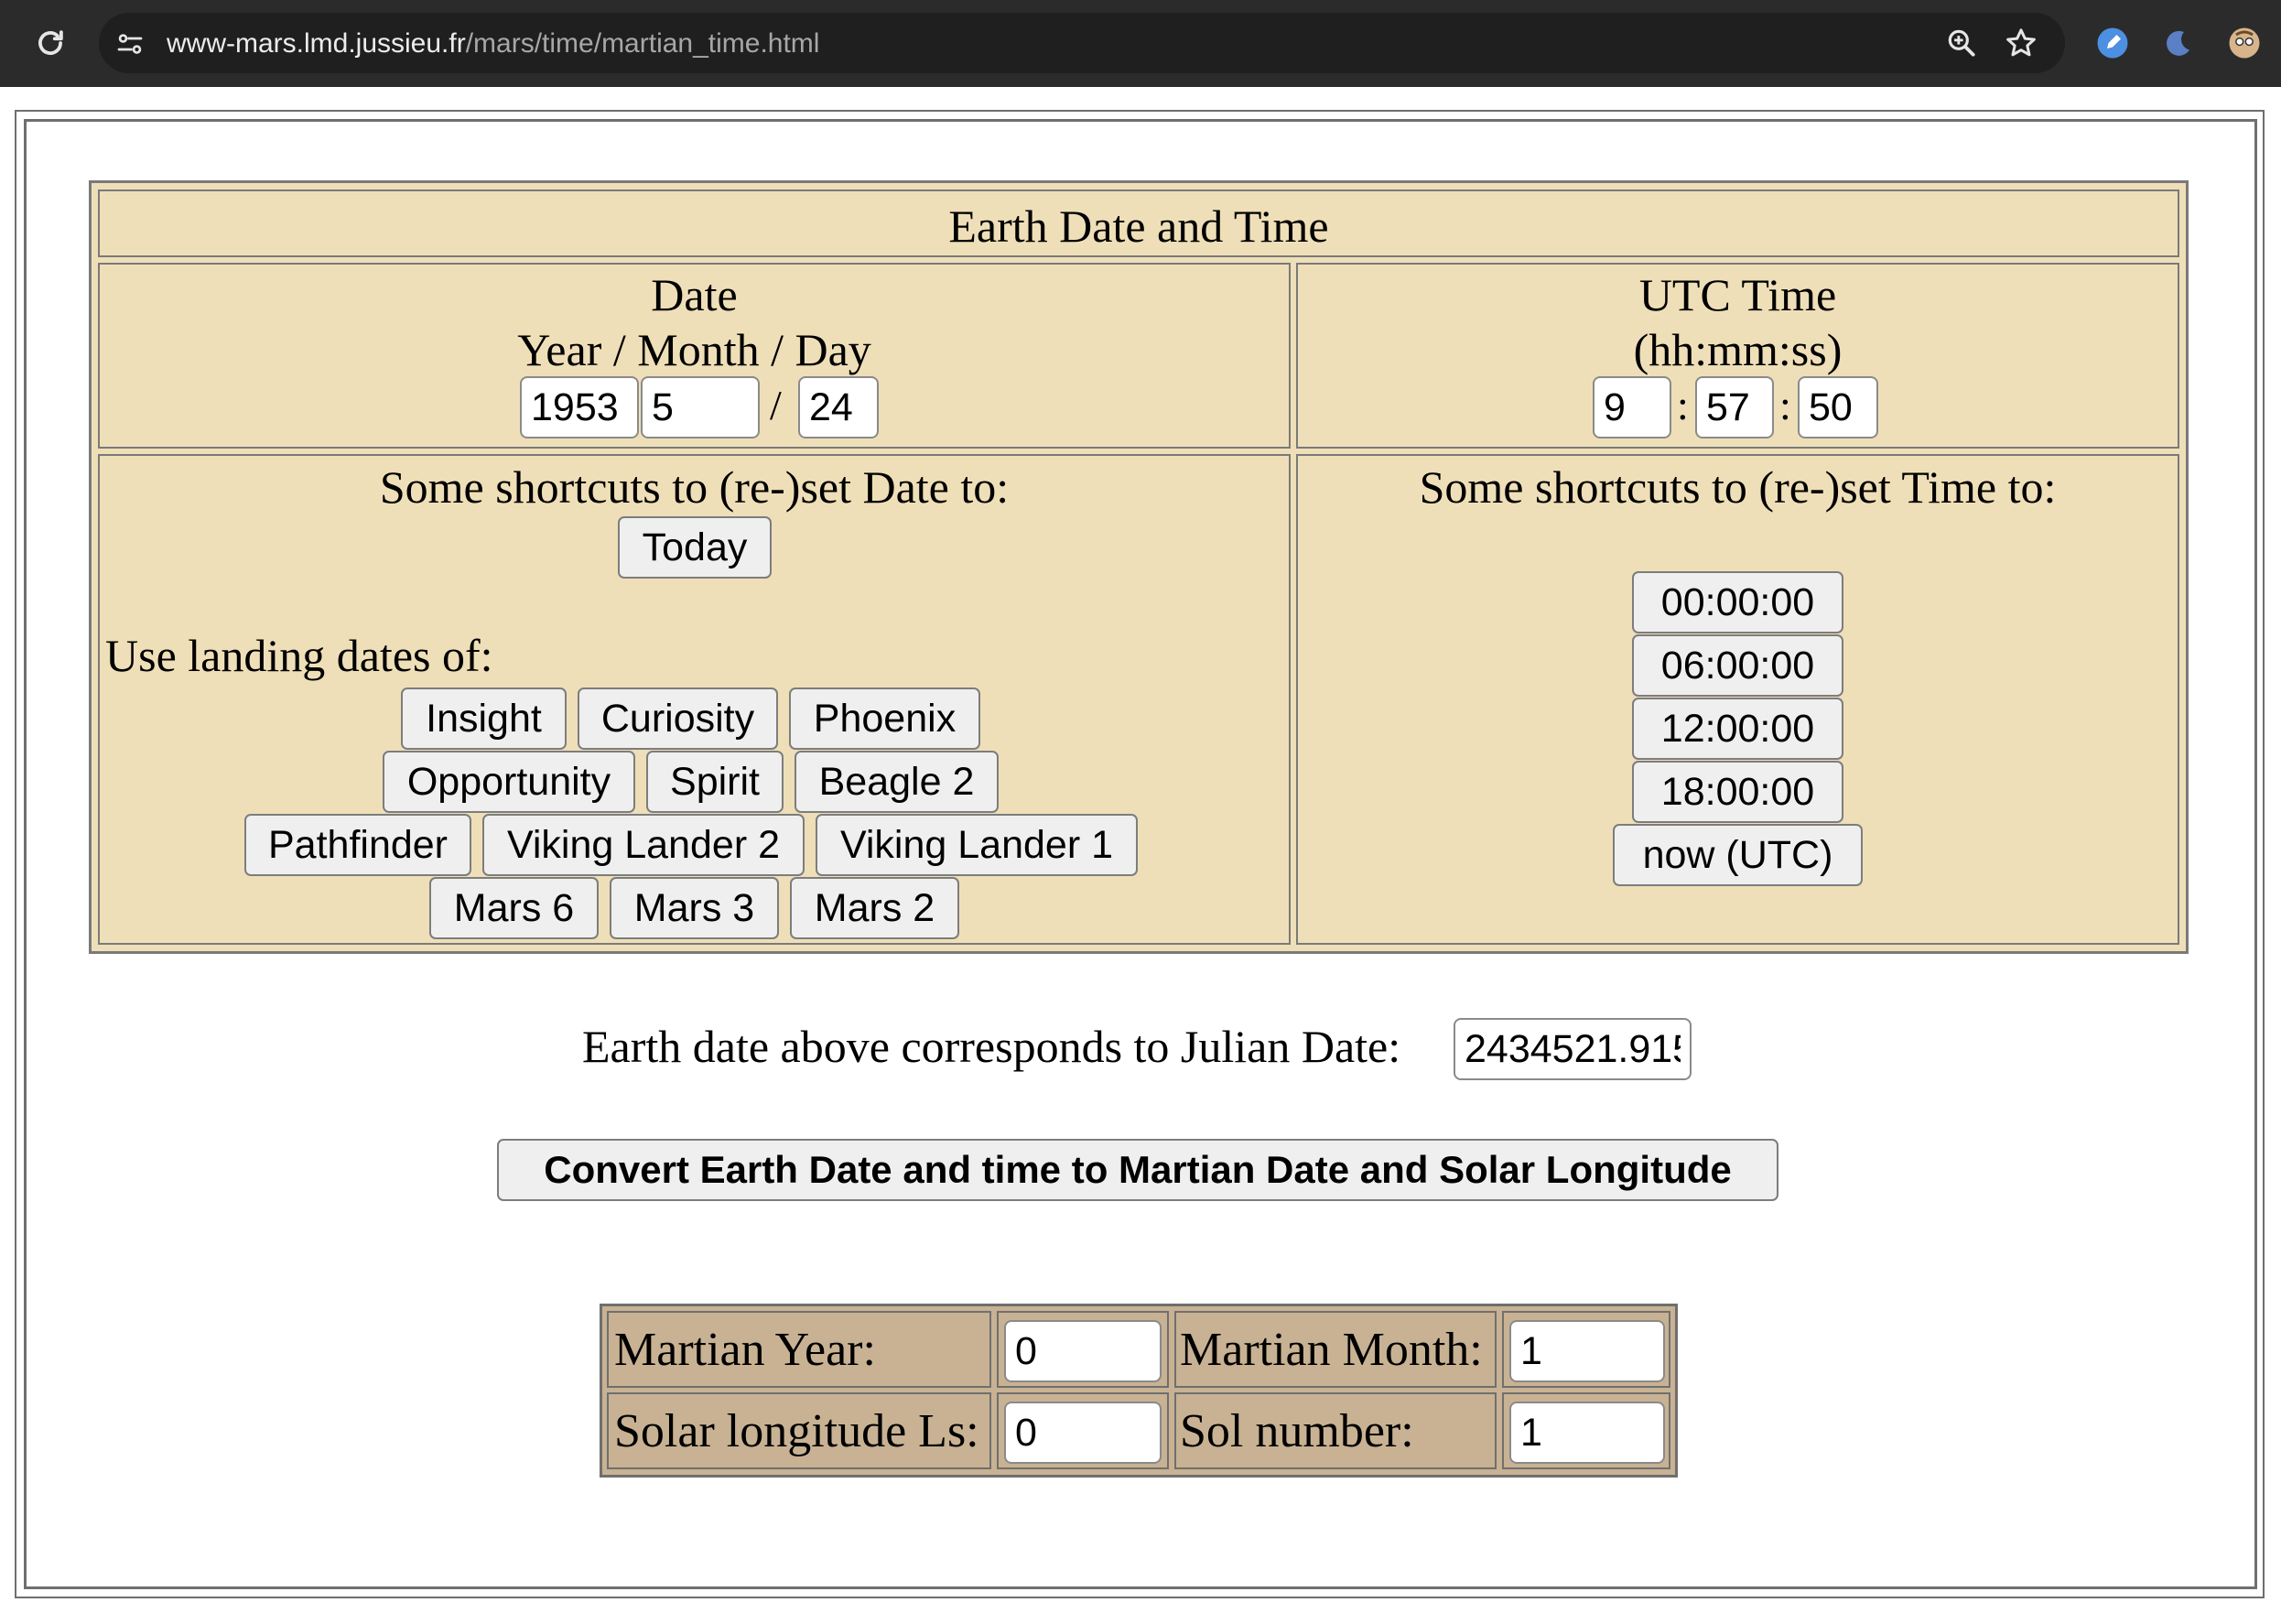  I want to click on sol-number-output, so click(1587, 1433).